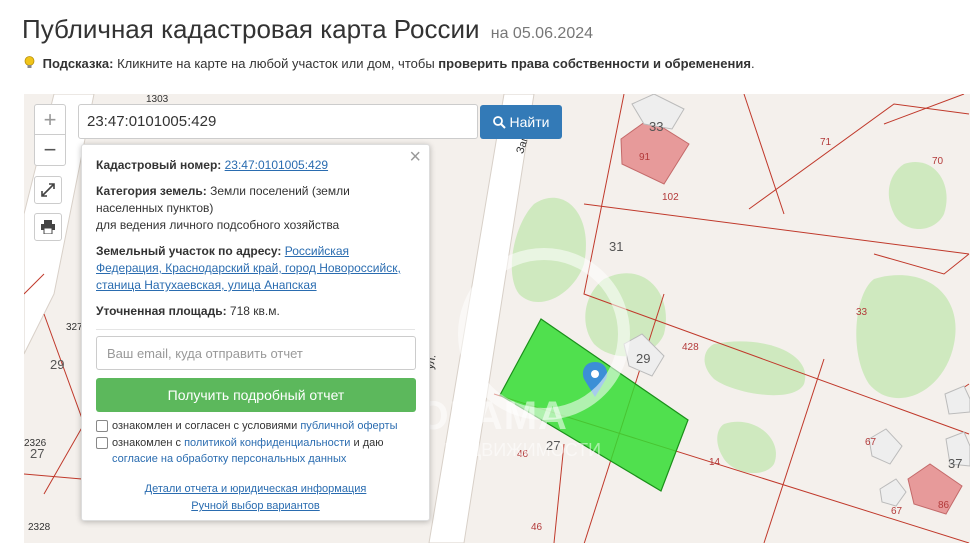 The height and width of the screenshot is (543, 970). What do you see at coordinates (826, 142) in the screenshot?
I see `plot-number: 71` at bounding box center [826, 142].